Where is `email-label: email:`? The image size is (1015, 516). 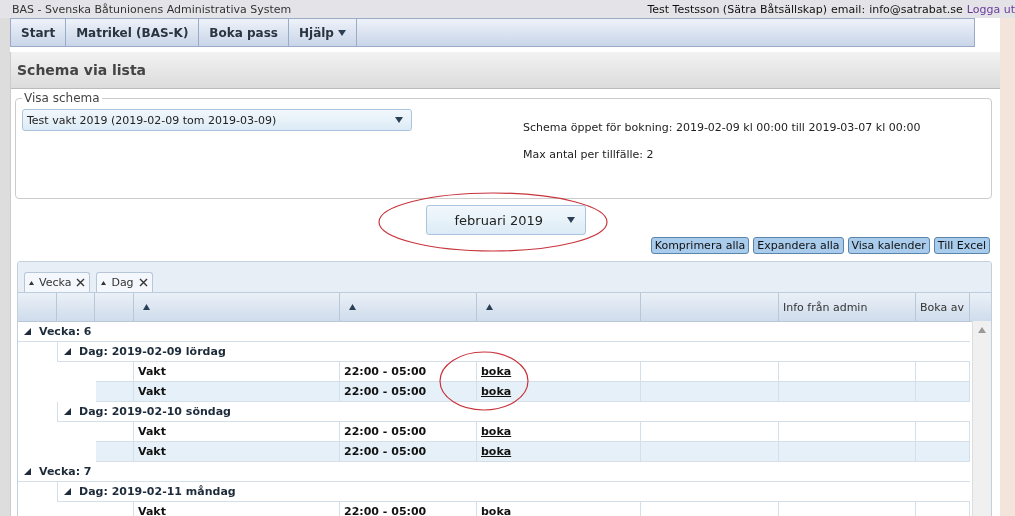
email-label: email: is located at coordinates (848, 9).